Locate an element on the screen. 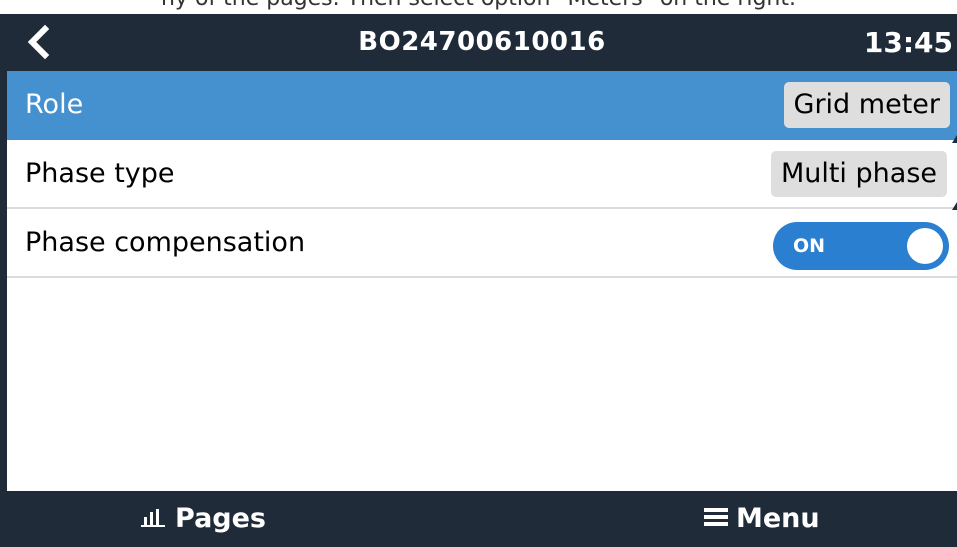  phase-compensation-toggle: ON is located at coordinates (861, 246).